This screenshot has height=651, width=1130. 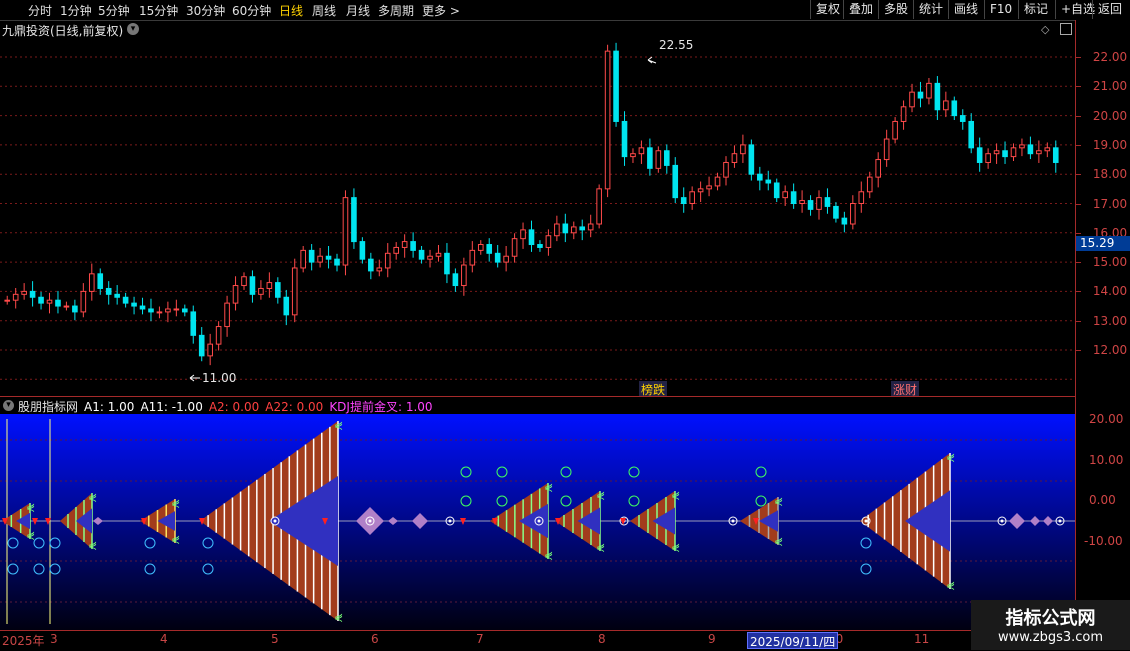 What do you see at coordinates (1109, 9) in the screenshot?
I see `toolbar-button-8: 返回` at bounding box center [1109, 9].